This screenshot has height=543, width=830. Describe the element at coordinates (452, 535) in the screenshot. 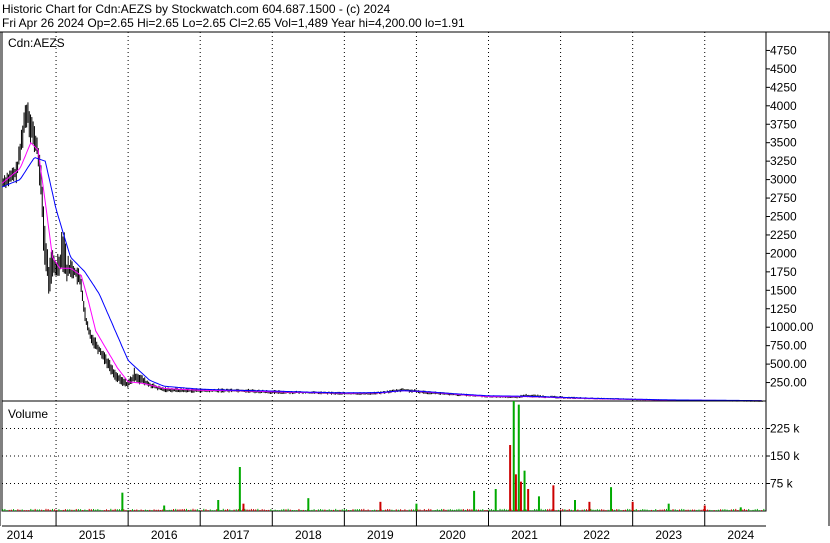

I see `x-tick-label: 2020` at that location.